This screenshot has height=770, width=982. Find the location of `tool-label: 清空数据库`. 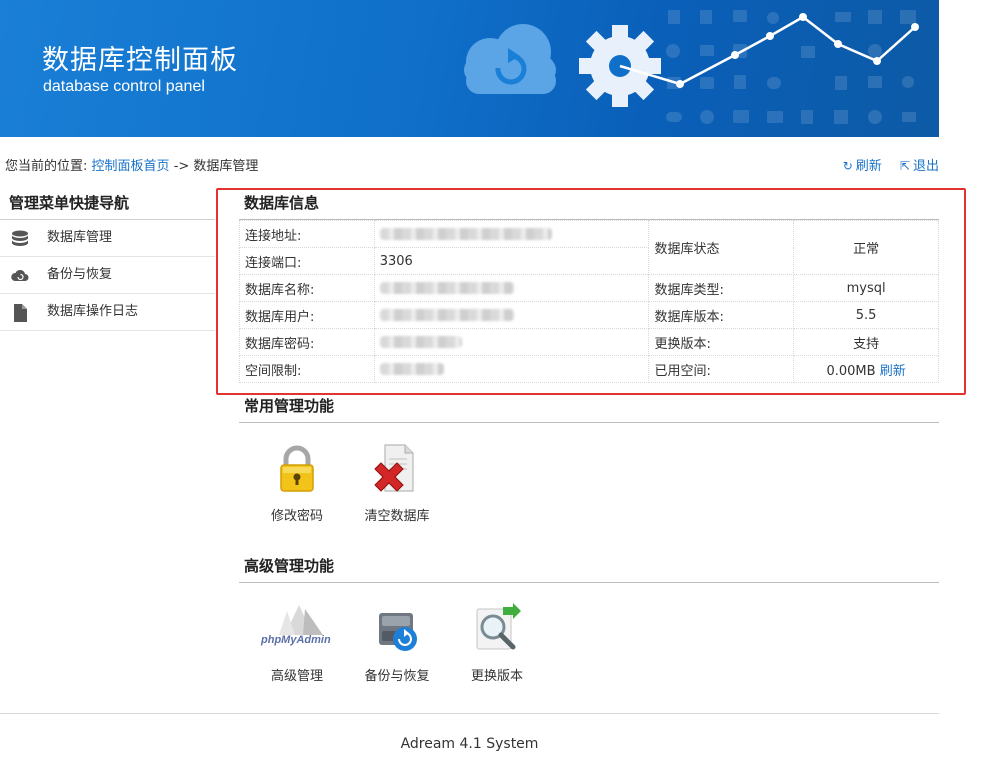

tool-label: 清空数据库 is located at coordinates (397, 516).